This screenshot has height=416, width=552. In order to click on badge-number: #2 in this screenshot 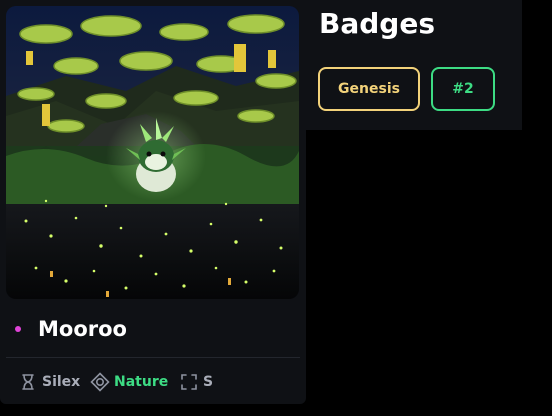, I will do `click(463, 89)`.